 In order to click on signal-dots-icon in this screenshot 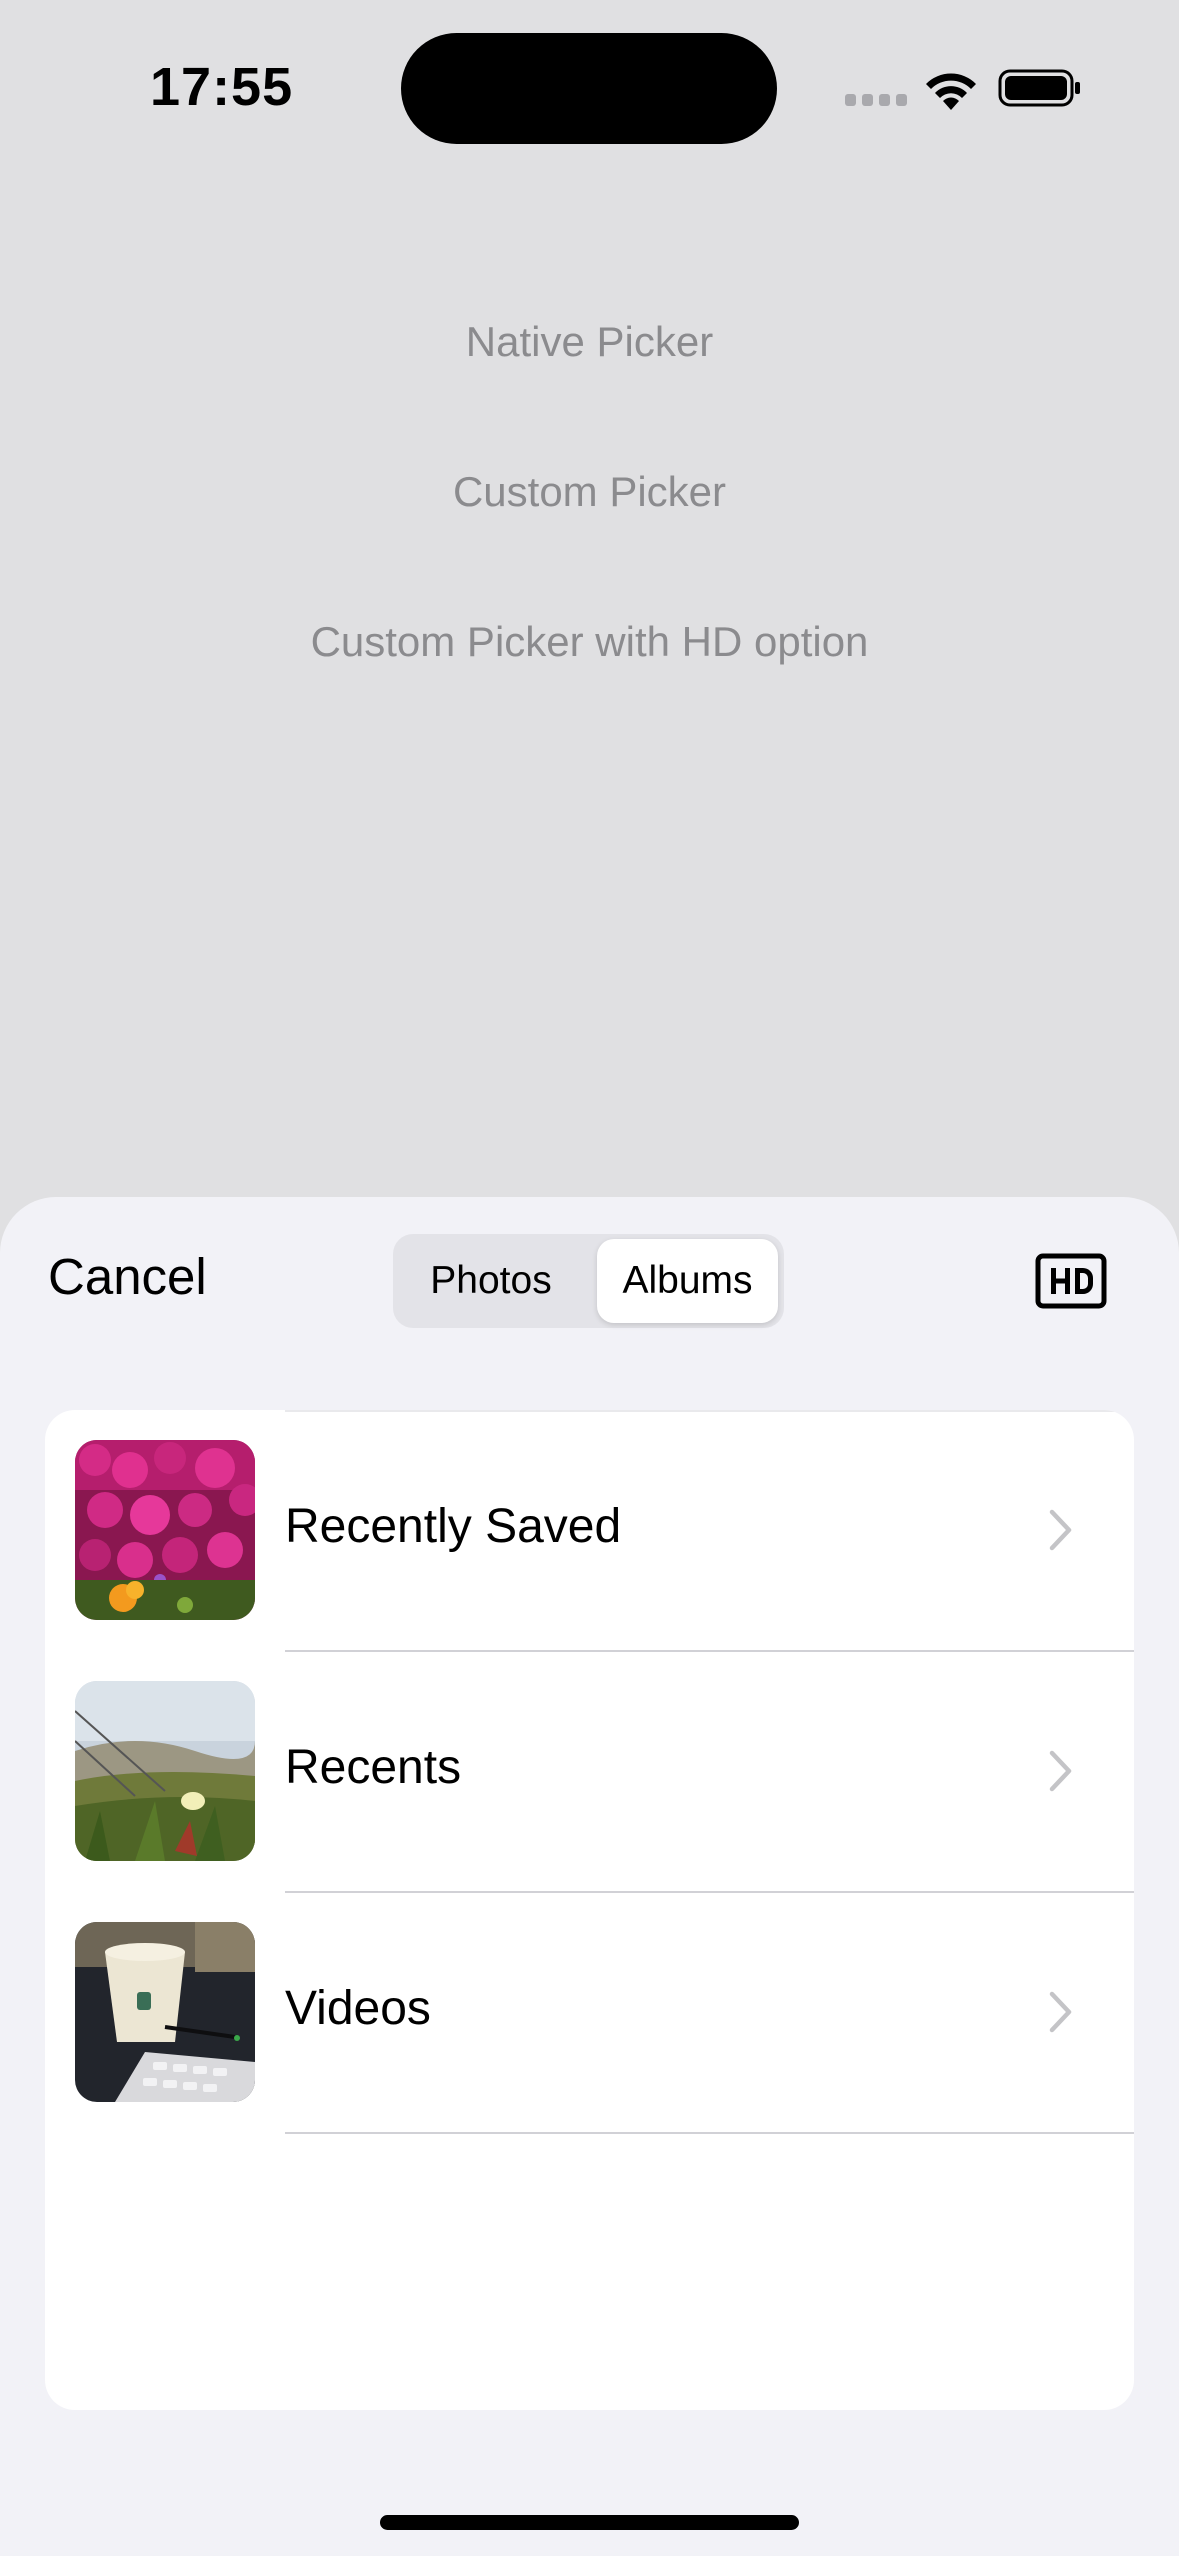, I will do `click(876, 100)`.